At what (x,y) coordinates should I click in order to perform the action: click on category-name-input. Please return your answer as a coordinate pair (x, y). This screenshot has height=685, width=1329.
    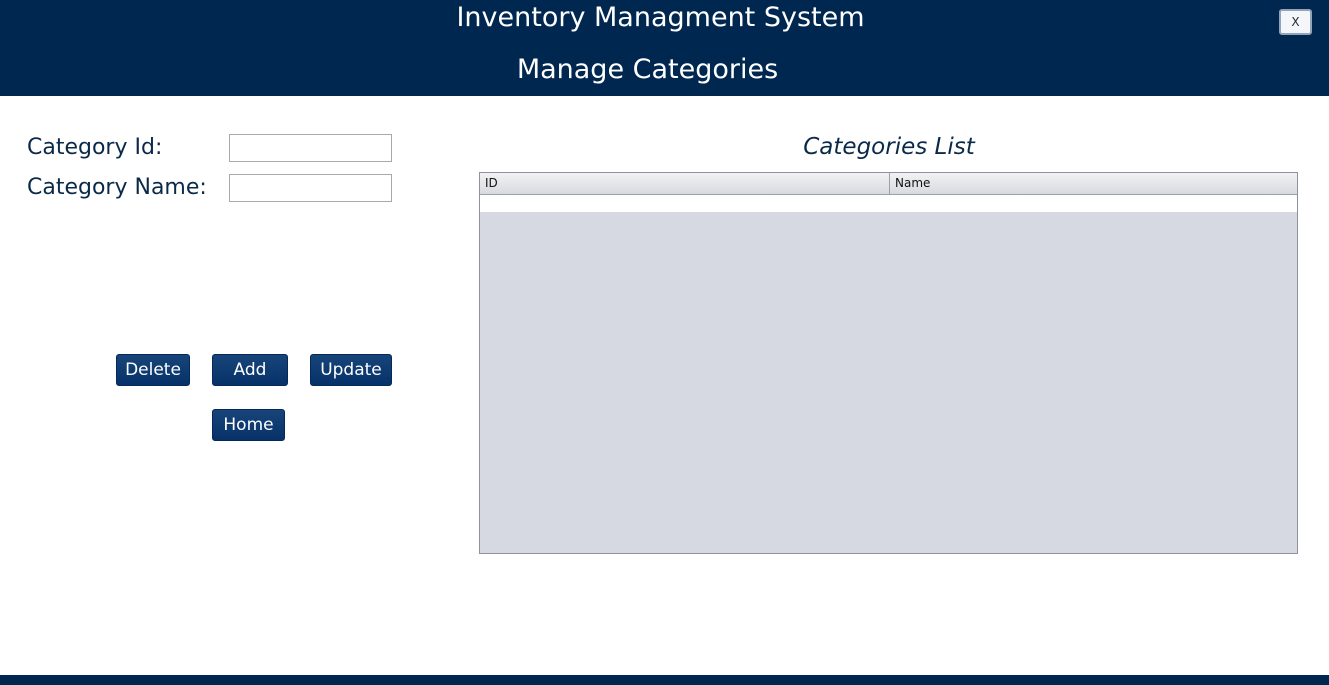
    Looking at the image, I should click on (310, 188).